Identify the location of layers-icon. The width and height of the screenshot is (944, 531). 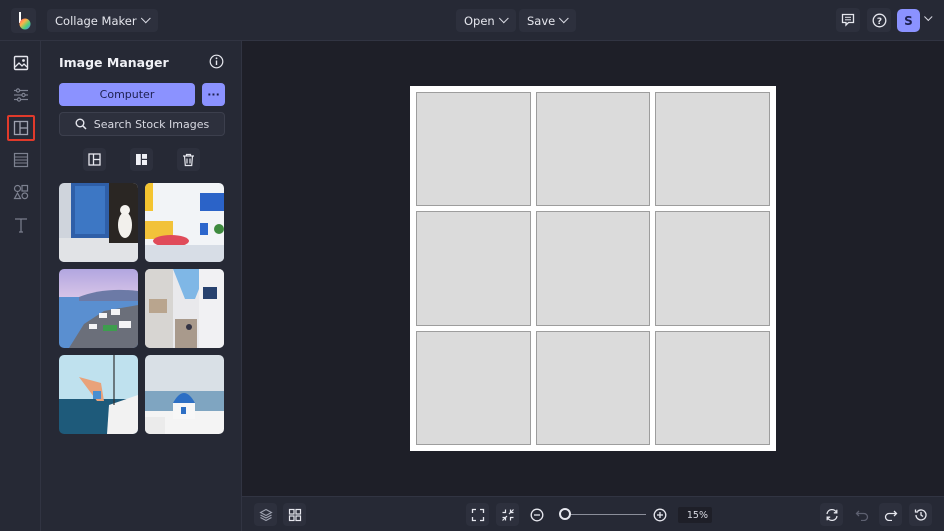
(265, 514).